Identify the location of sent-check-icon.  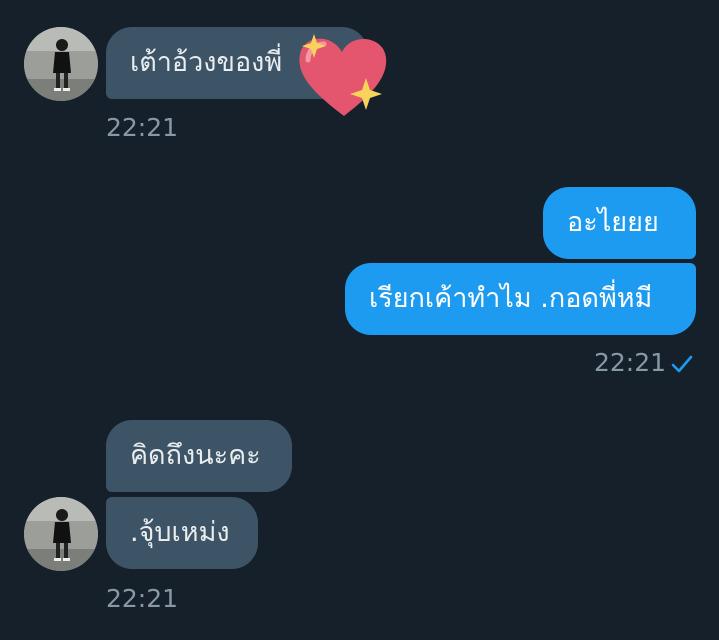
(682, 364).